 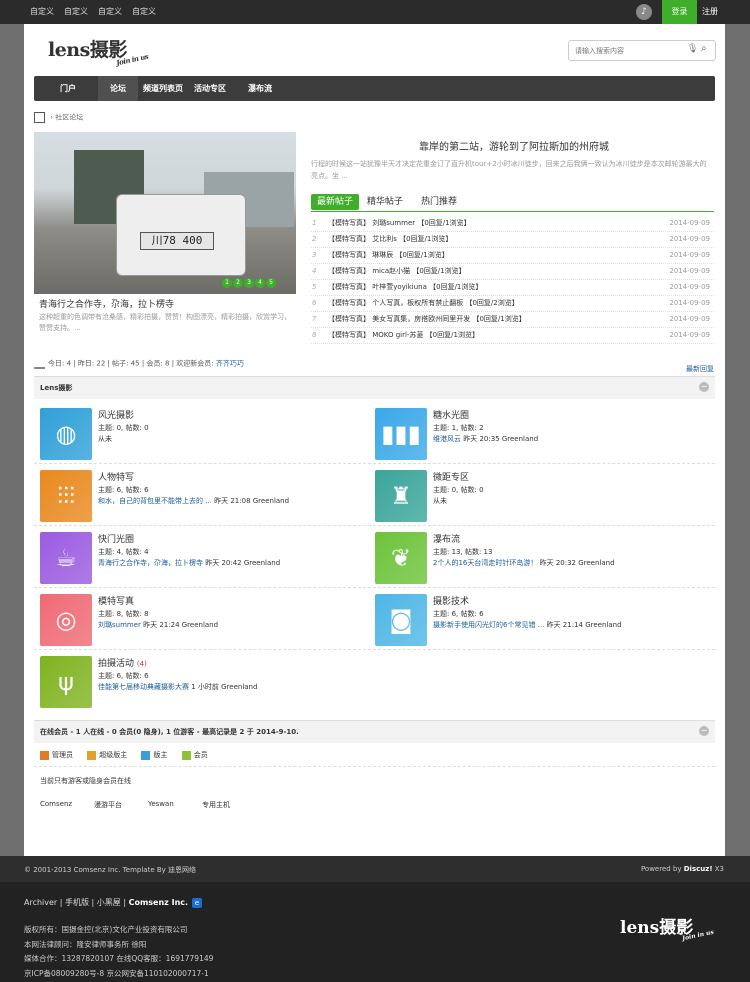 I want to click on coffee-cup-icon: ☕, so click(x=66, y=558).